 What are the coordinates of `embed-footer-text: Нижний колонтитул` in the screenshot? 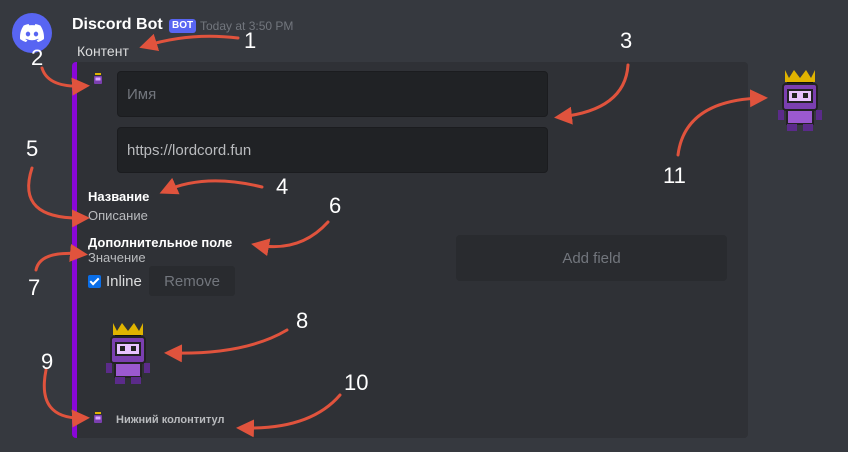 It's located at (170, 420).